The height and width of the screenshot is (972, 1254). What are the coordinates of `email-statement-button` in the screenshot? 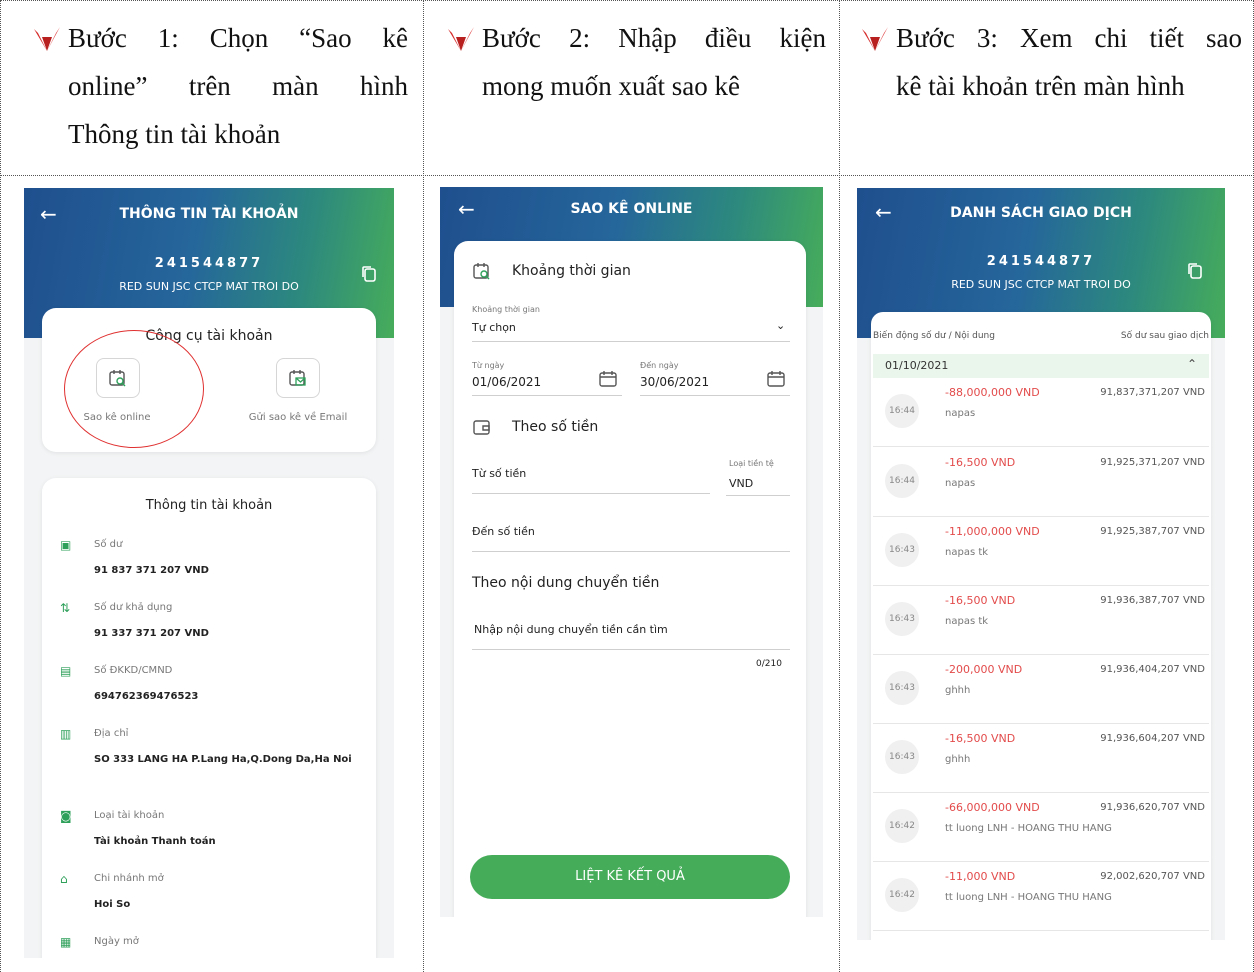 It's located at (298, 378).